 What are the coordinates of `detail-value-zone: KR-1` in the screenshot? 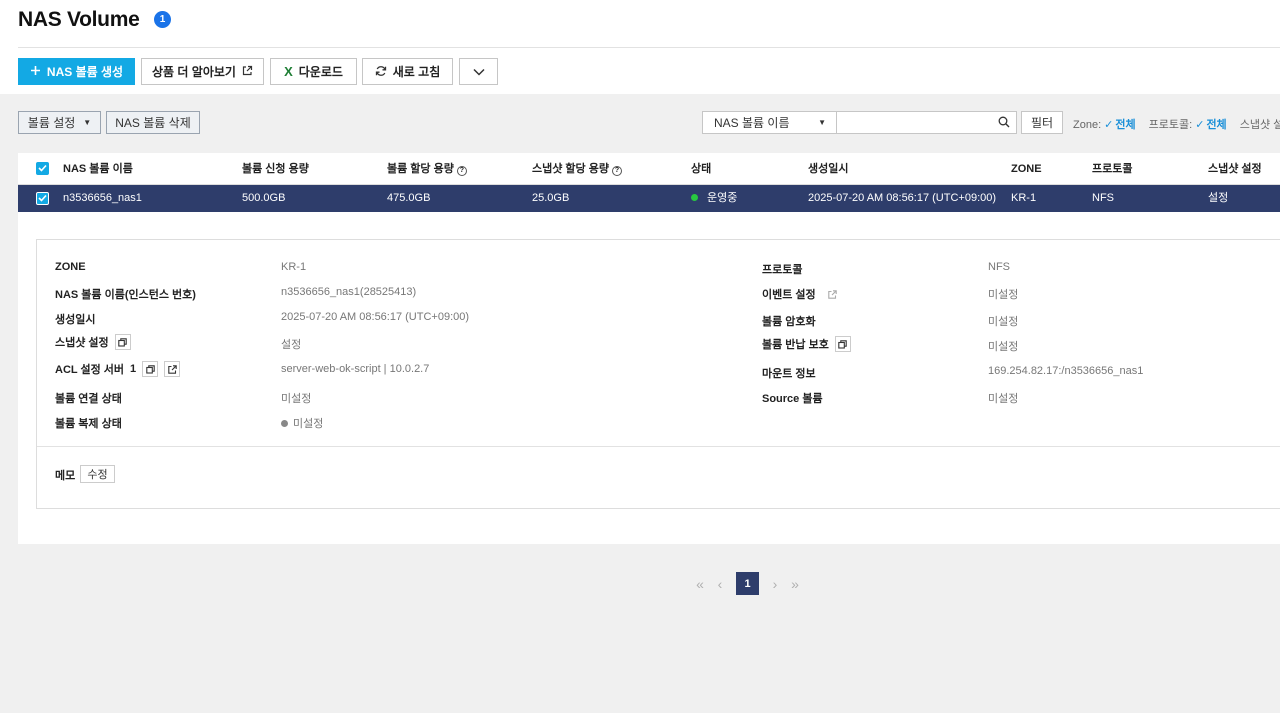 It's located at (294, 267).